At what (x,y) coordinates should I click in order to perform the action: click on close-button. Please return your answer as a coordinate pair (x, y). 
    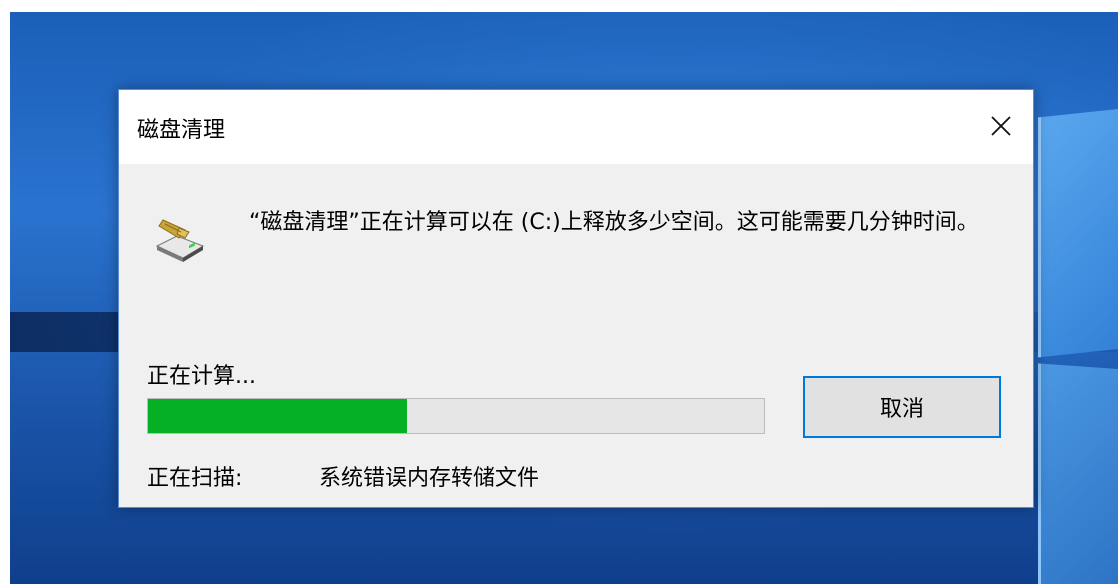
    Looking at the image, I should click on (1001, 126).